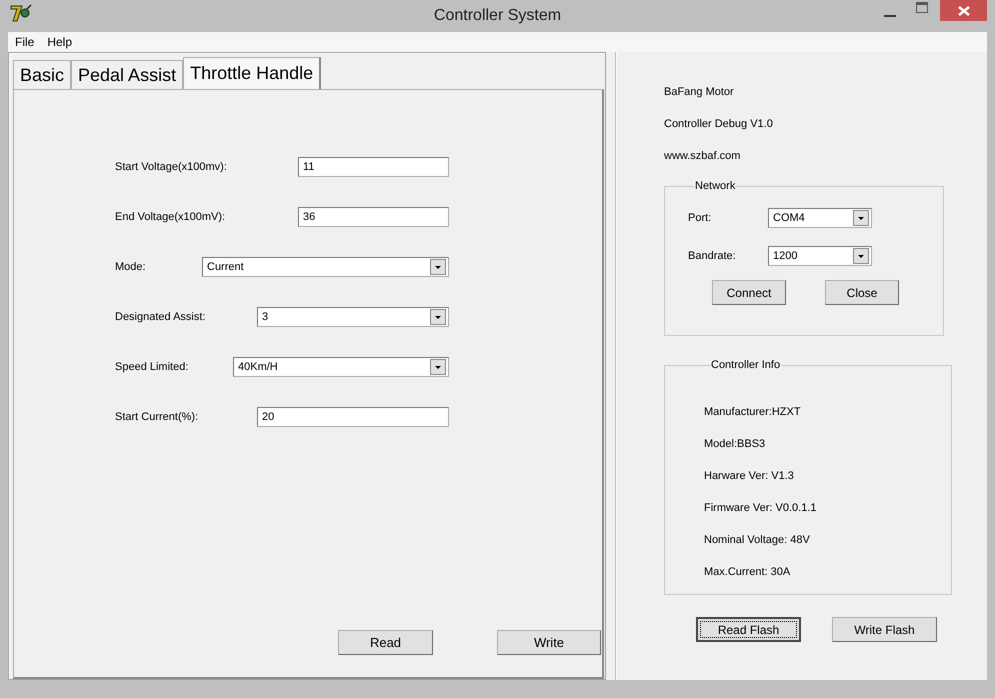 This screenshot has width=995, height=698. I want to click on menu-item: File, so click(24, 42).